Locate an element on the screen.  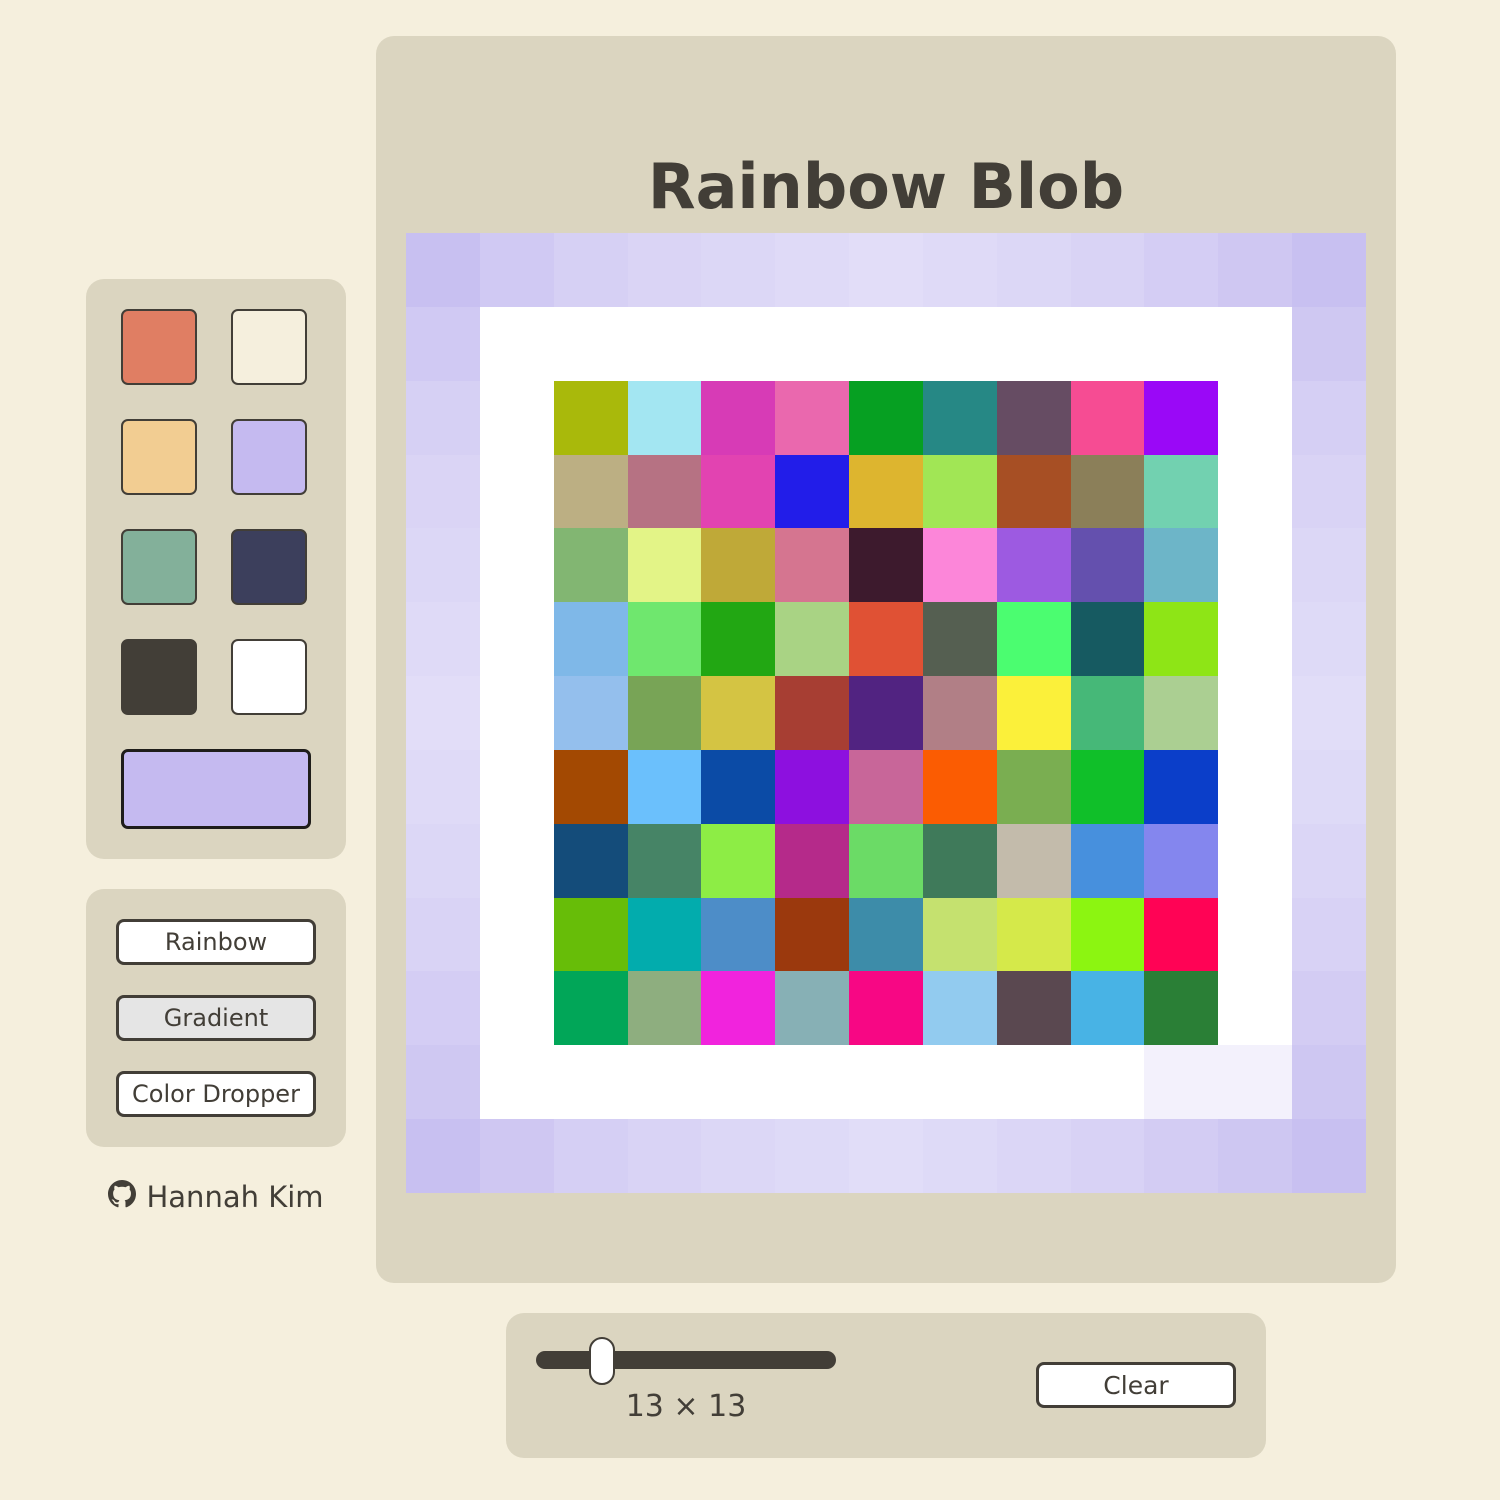
slider-thumb is located at coordinates (602, 1361).